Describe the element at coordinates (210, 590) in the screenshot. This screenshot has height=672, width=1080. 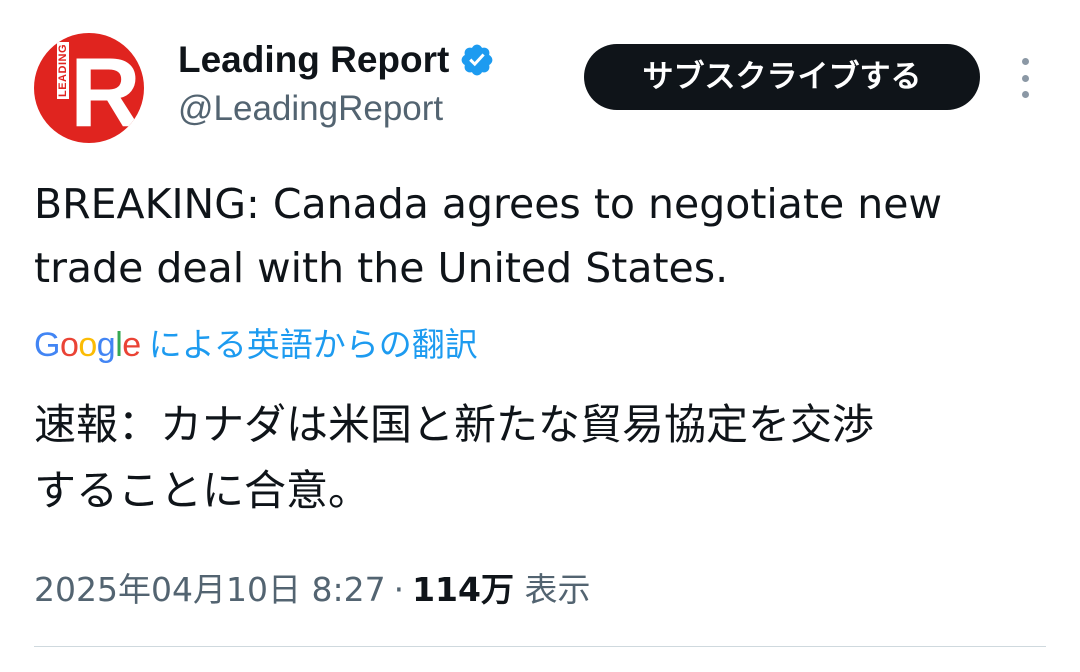
I see `timestamp: 2025年04月10日 8:27` at that location.